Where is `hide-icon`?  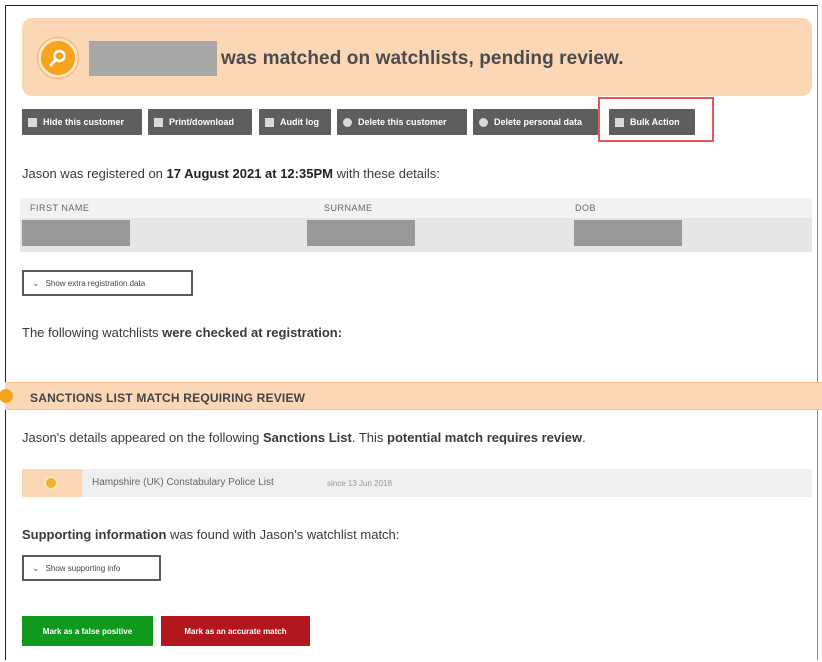
hide-icon is located at coordinates (32, 122).